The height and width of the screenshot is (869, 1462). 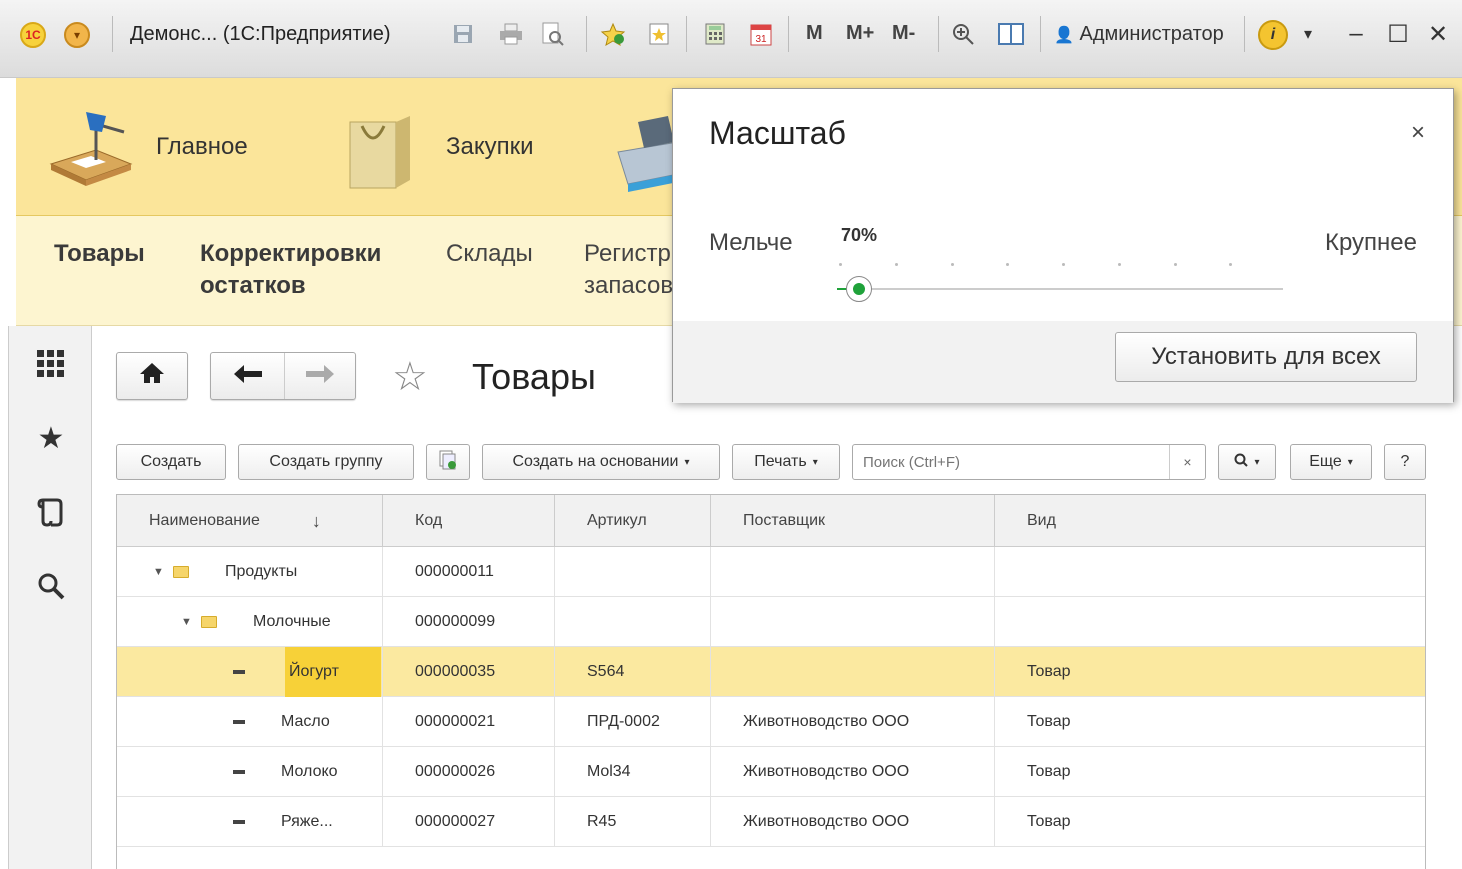 I want to click on back-button, so click(x=248, y=376).